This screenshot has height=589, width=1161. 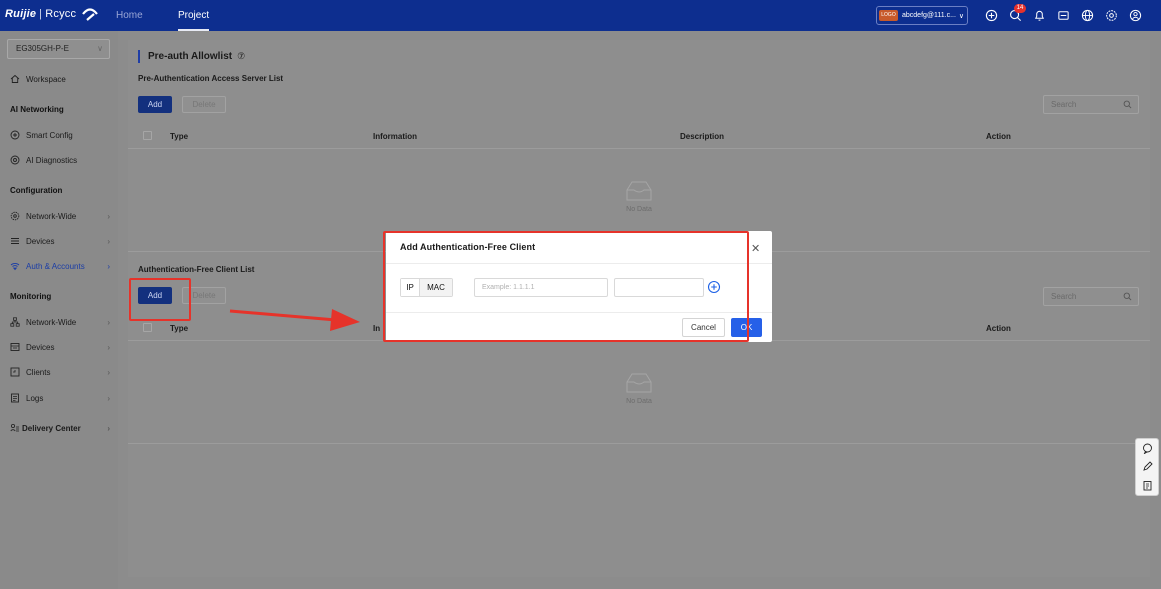 What do you see at coordinates (58, 49) in the screenshot?
I see `device-select: EG305GH-P-E ∨` at bounding box center [58, 49].